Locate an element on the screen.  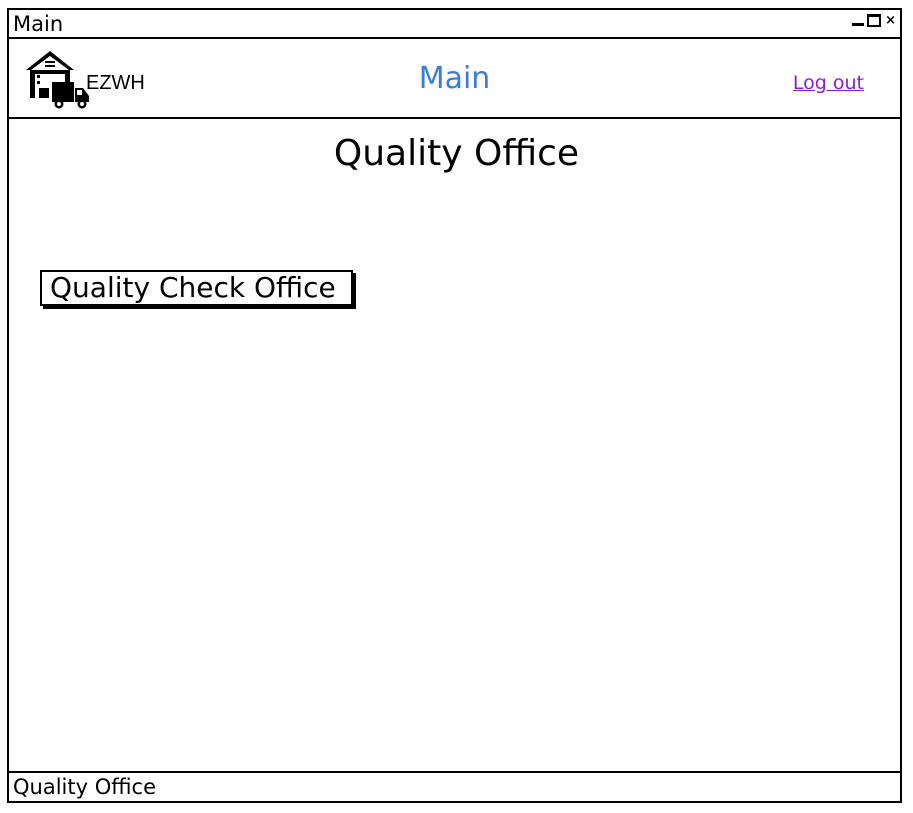
status-bar: Quality Office is located at coordinates (454, 786).